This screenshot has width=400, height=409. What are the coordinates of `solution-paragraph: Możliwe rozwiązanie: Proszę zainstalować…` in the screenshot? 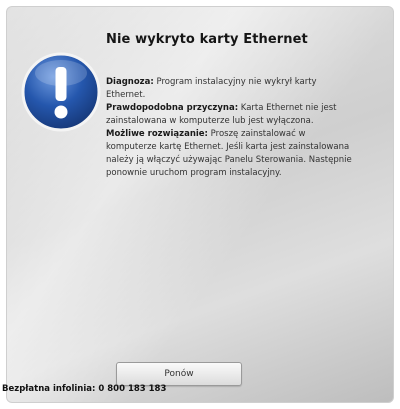 It's located at (231, 154).